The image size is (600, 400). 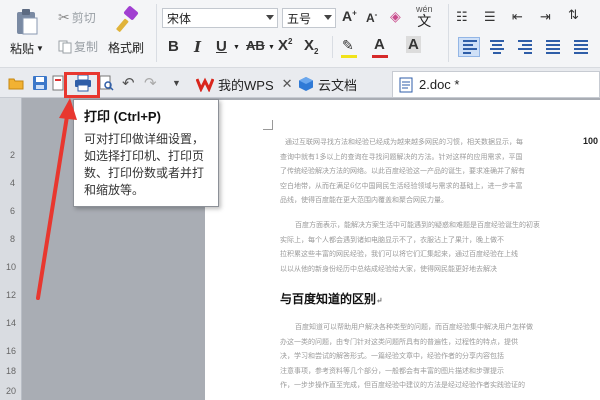 I want to click on cut-button: ✂ 剪切, so click(x=77, y=17).